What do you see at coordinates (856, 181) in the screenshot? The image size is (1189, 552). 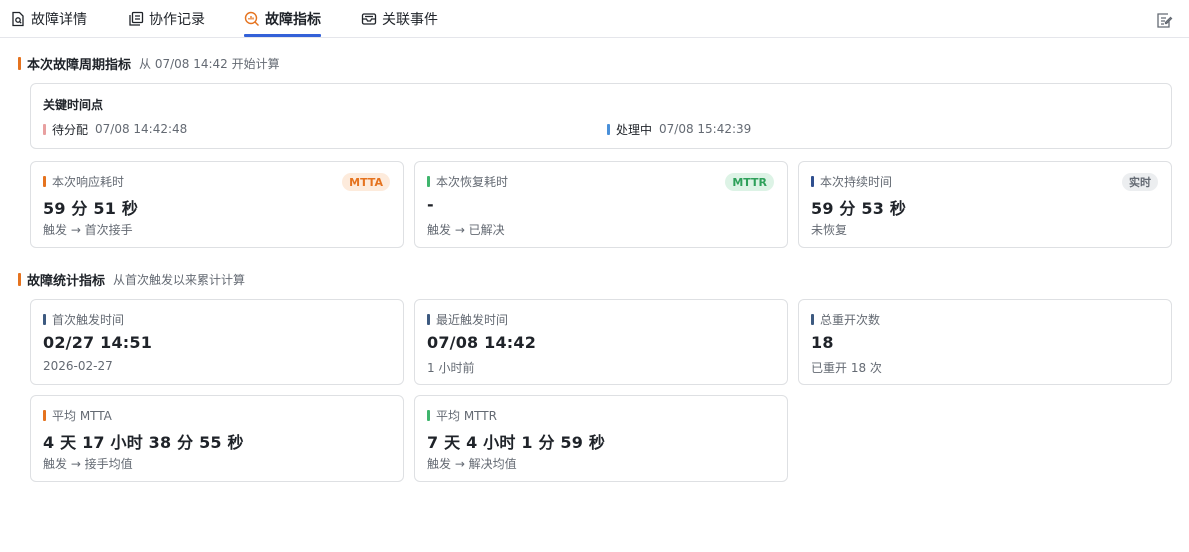 I see `metric-label: 本次持续时间` at bounding box center [856, 181].